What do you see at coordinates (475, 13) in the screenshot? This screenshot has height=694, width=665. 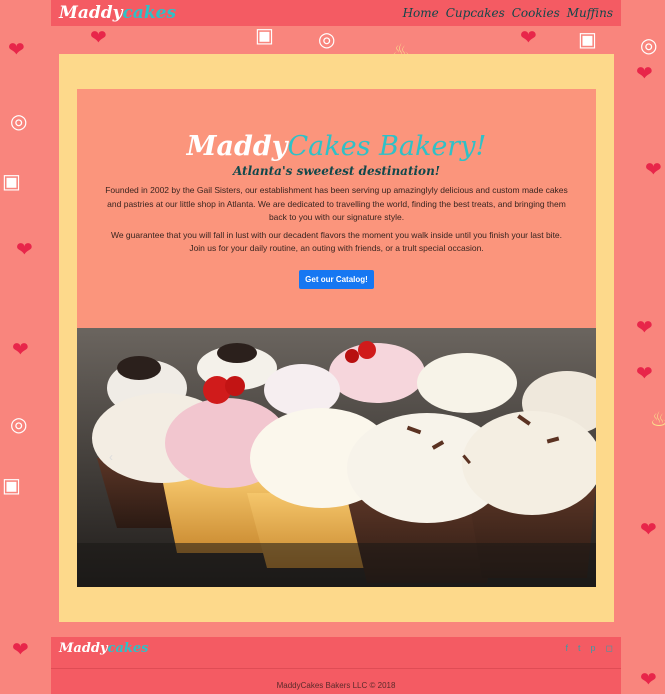 I see `nav-link-cupcakes: Cupcakes` at bounding box center [475, 13].